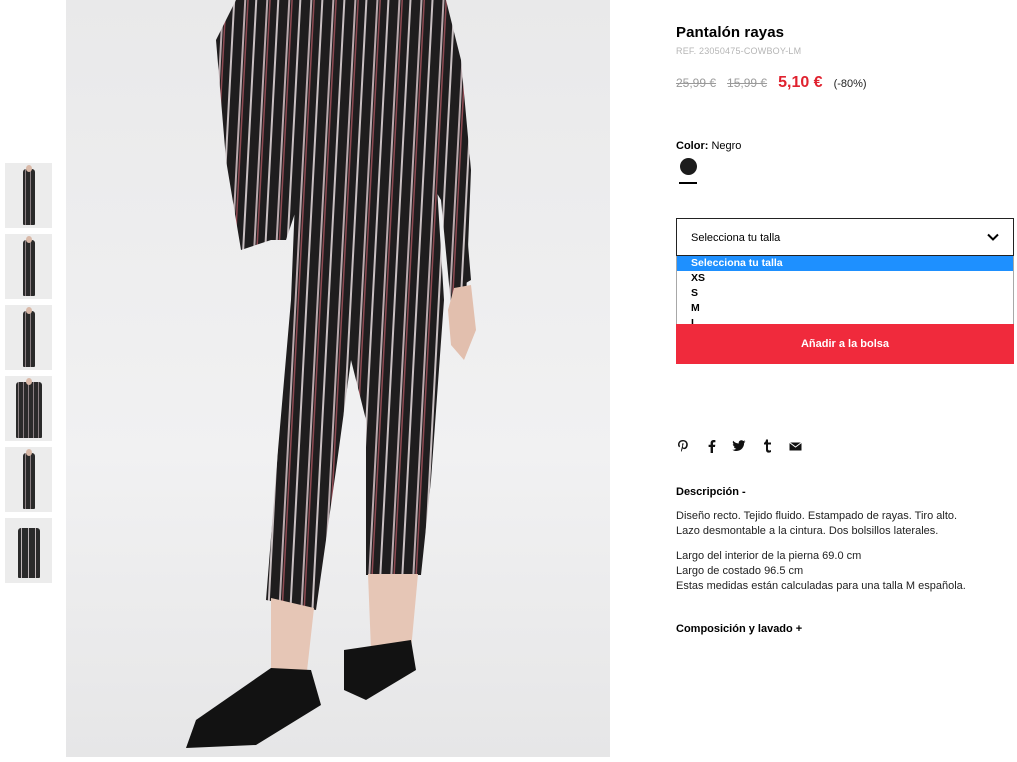  I want to click on facebook-icon, so click(711, 446).